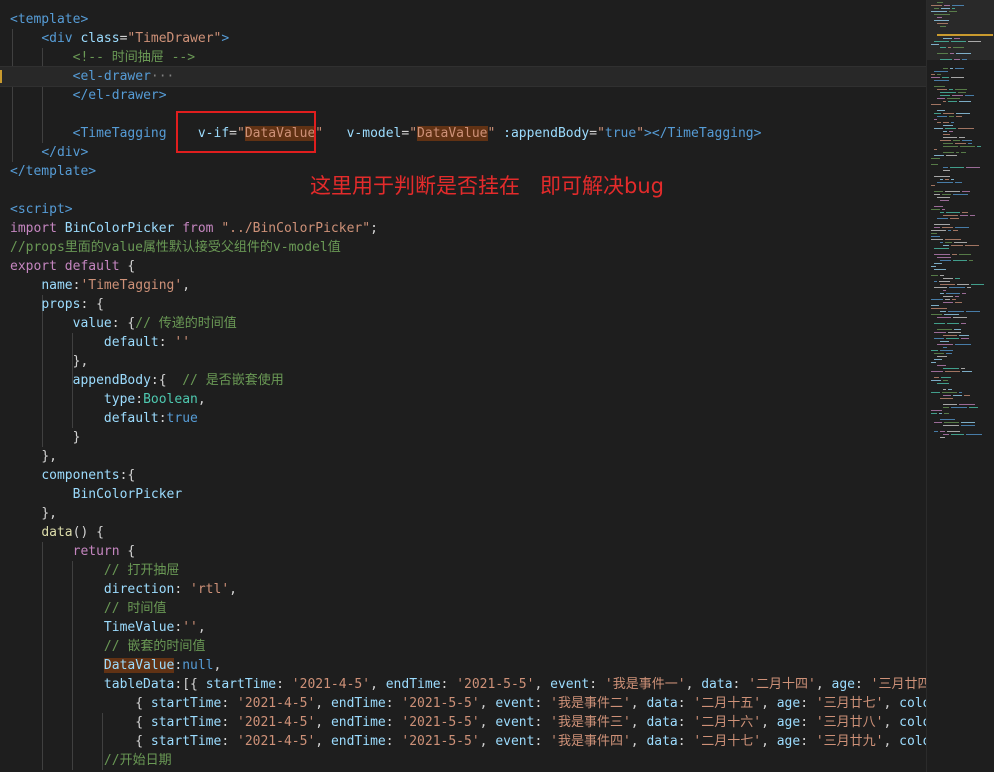 The width and height of the screenshot is (994, 772). What do you see at coordinates (92, 323) in the screenshot?
I see `code-token: value` at bounding box center [92, 323].